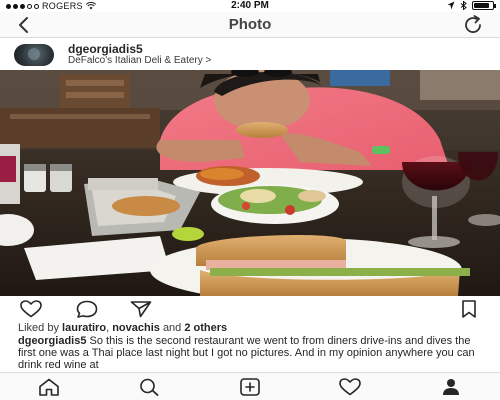 The image size is (500, 400). Describe the element at coordinates (350, 387) in the screenshot. I see `activity-icon` at that location.